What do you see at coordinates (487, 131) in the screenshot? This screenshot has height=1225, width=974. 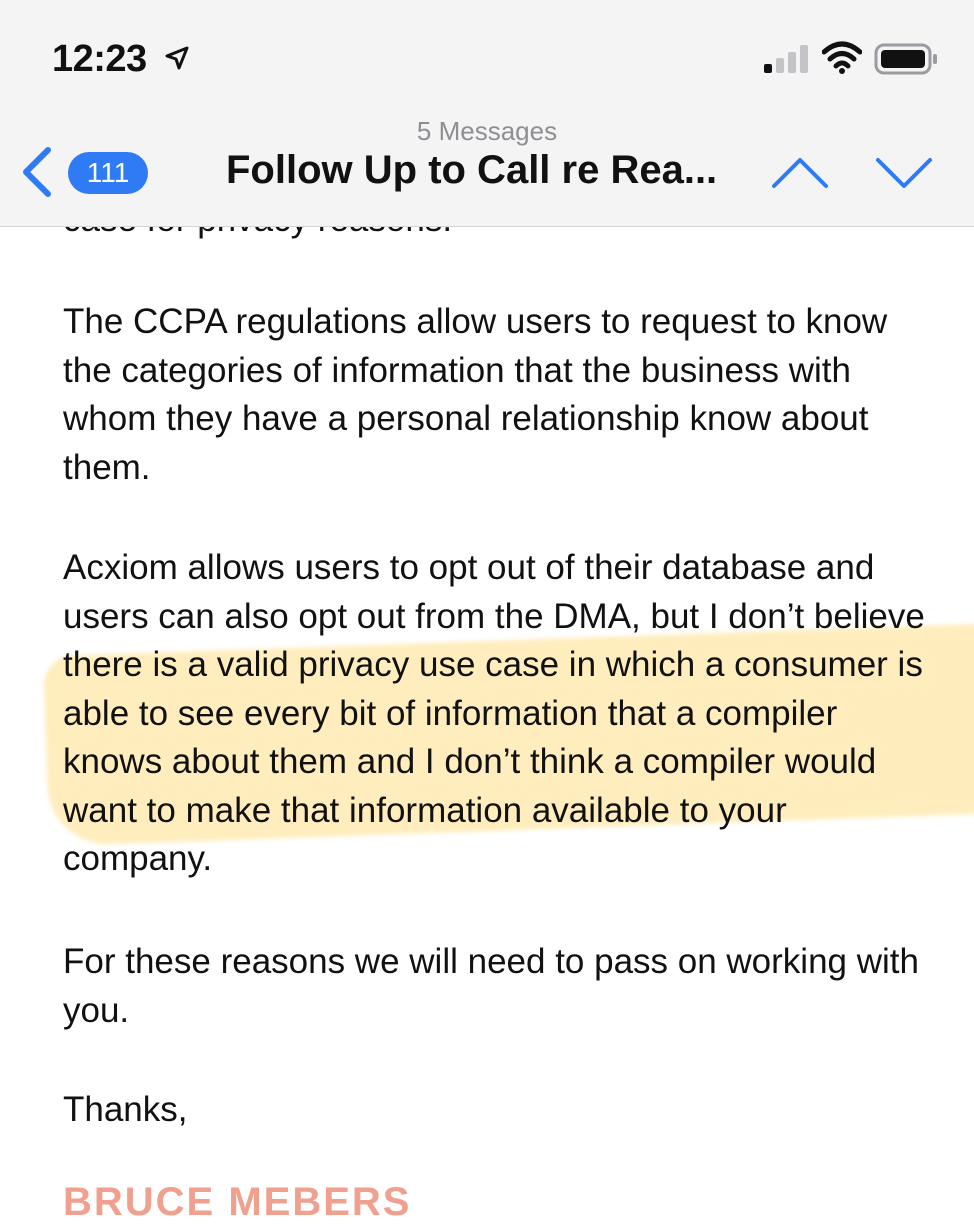 I see `message-count: 5 Messages` at bounding box center [487, 131].